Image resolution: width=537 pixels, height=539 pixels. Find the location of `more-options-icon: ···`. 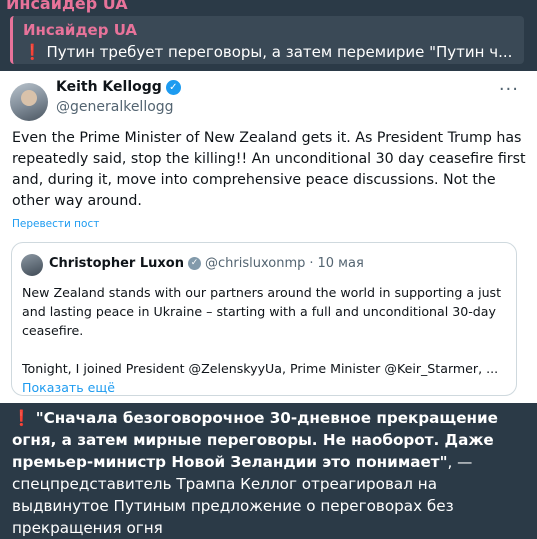

more-options-icon: ··· is located at coordinates (509, 89).